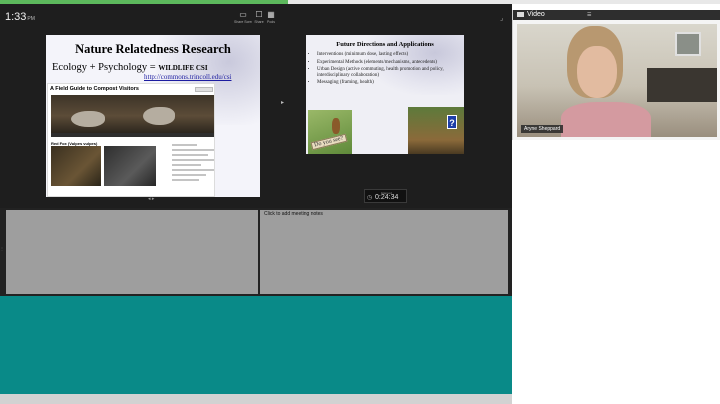 The width and height of the screenshot is (720, 404). Describe the element at coordinates (31, 19) in the screenshot. I see `clock-ampm: PM` at that location.